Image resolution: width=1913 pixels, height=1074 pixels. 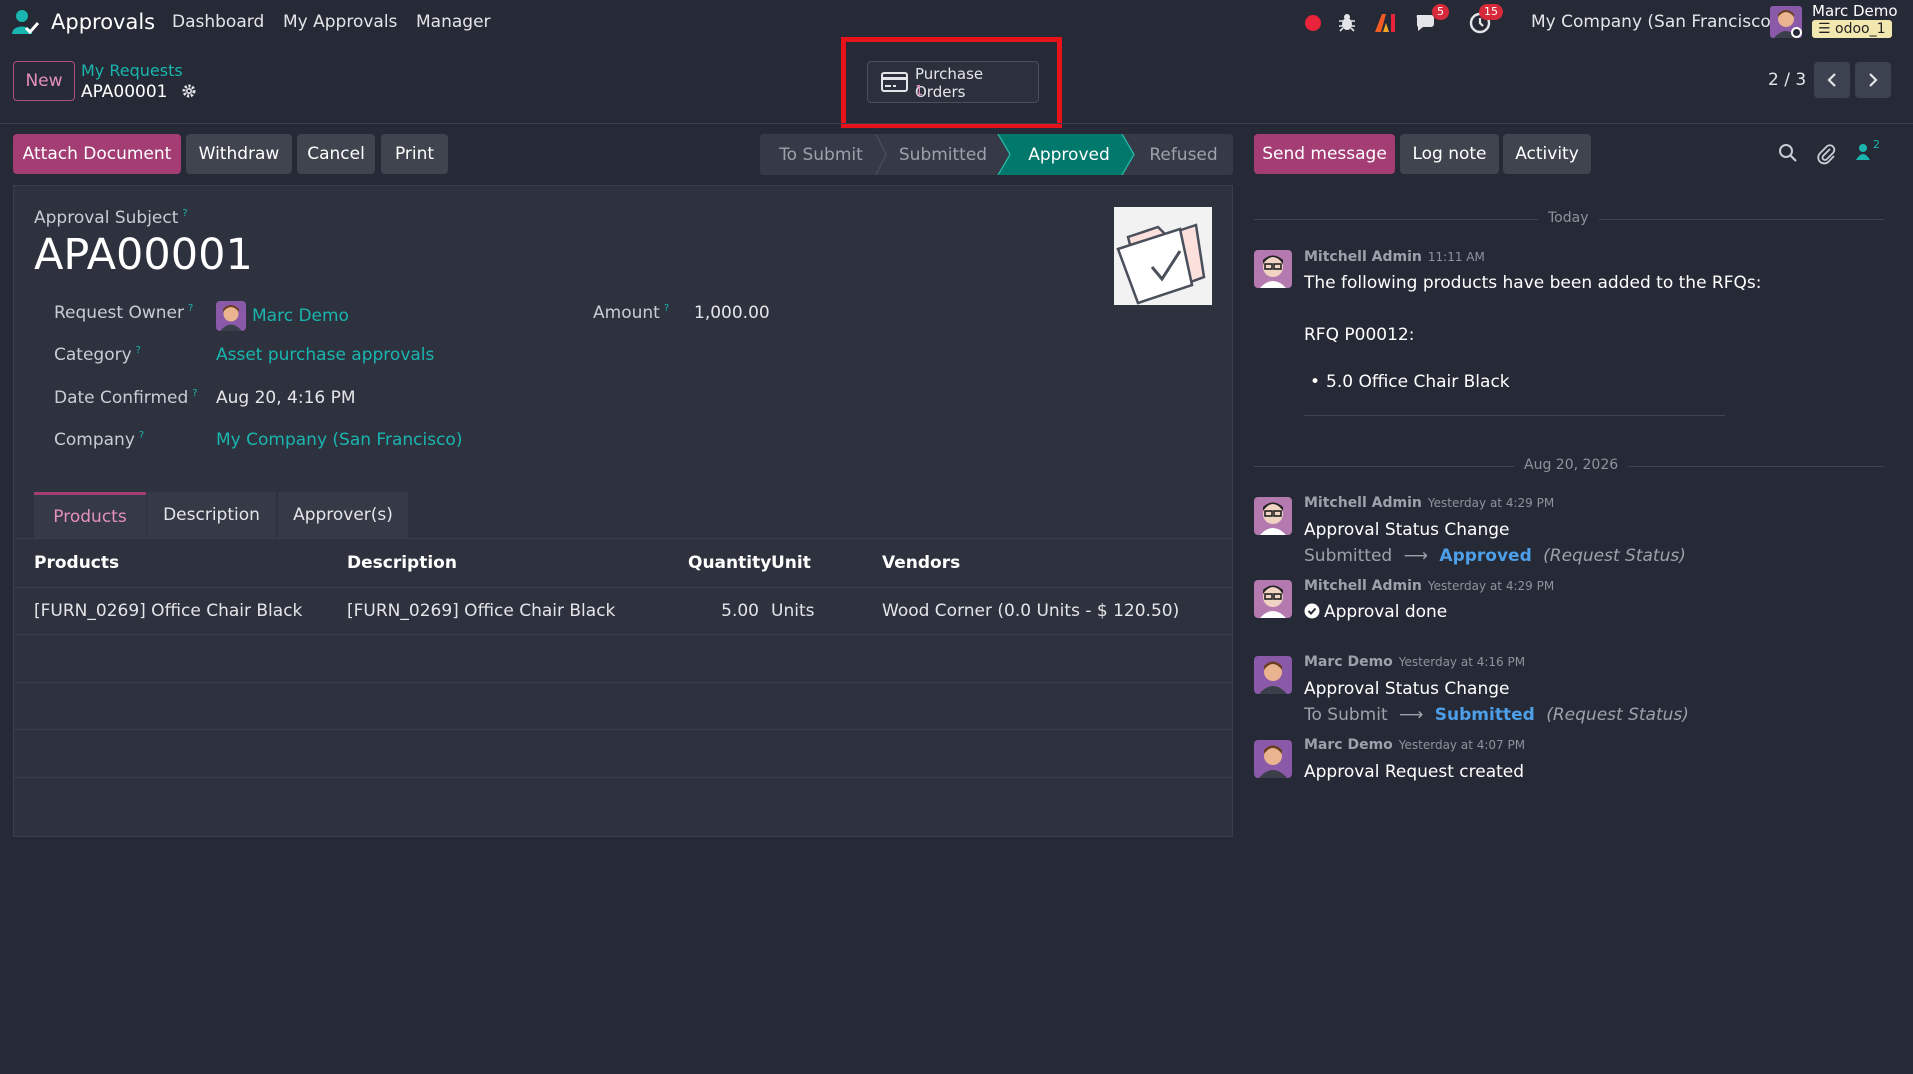 What do you see at coordinates (729, 611) in the screenshot?
I see `cell-quantity: 5.00` at bounding box center [729, 611].